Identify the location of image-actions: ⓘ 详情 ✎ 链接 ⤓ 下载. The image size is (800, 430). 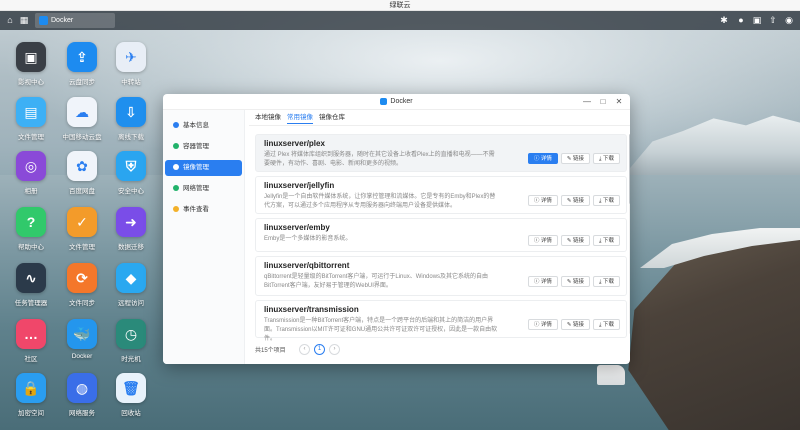
(572, 198).